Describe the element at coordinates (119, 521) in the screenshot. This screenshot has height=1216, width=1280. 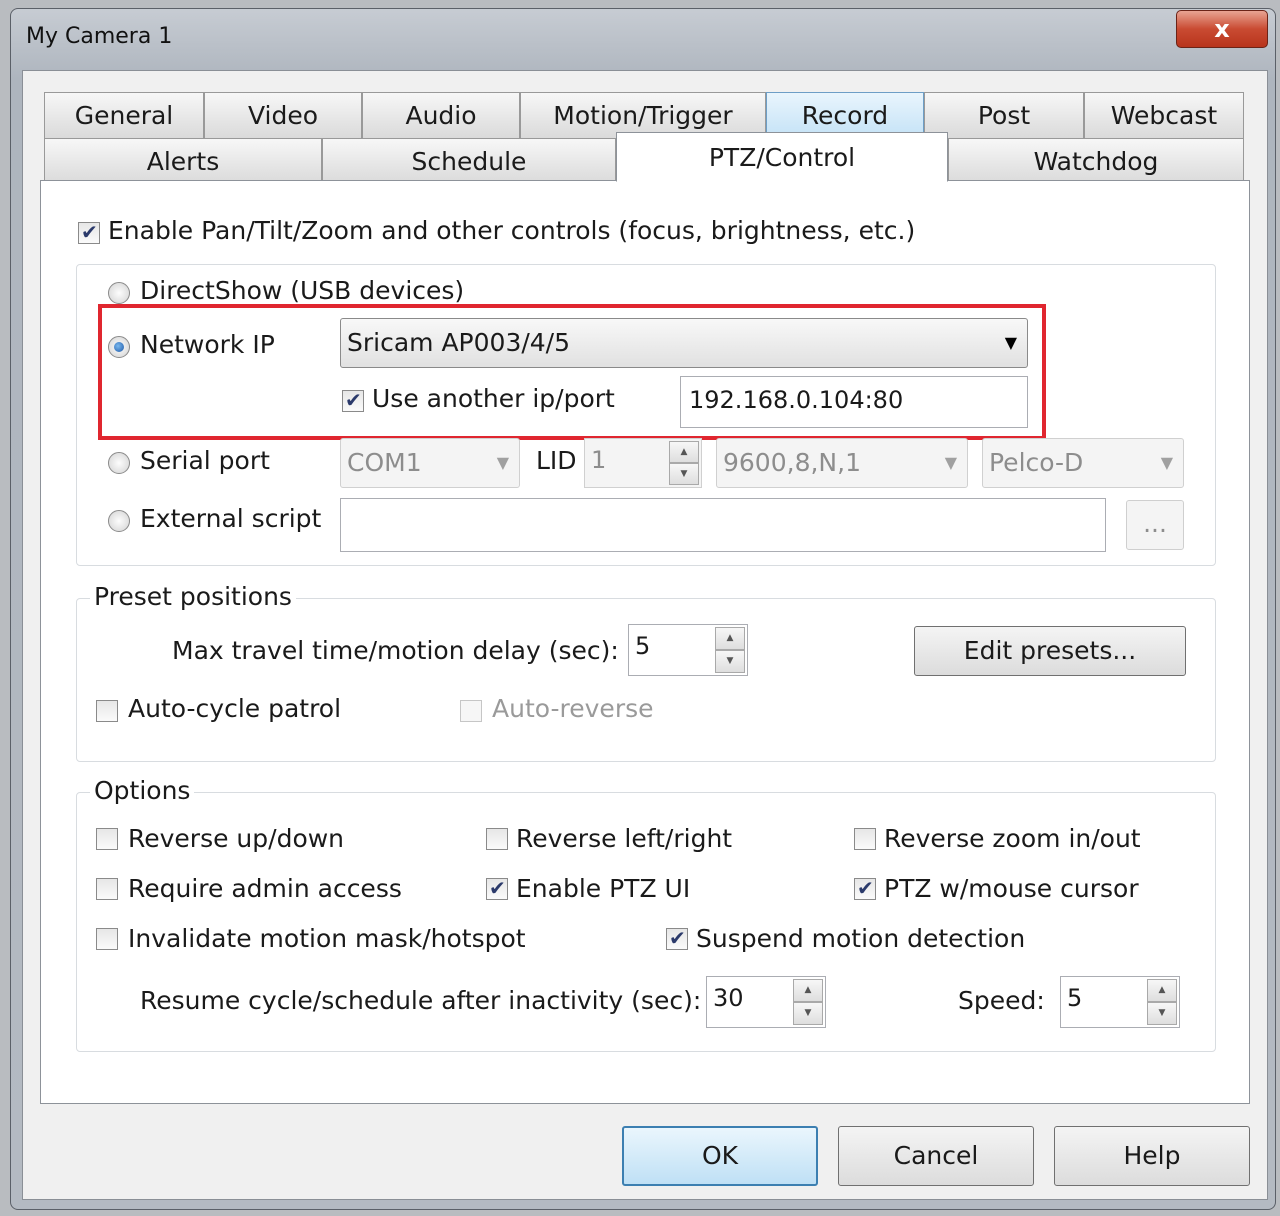
I see `external-script-radio` at that location.